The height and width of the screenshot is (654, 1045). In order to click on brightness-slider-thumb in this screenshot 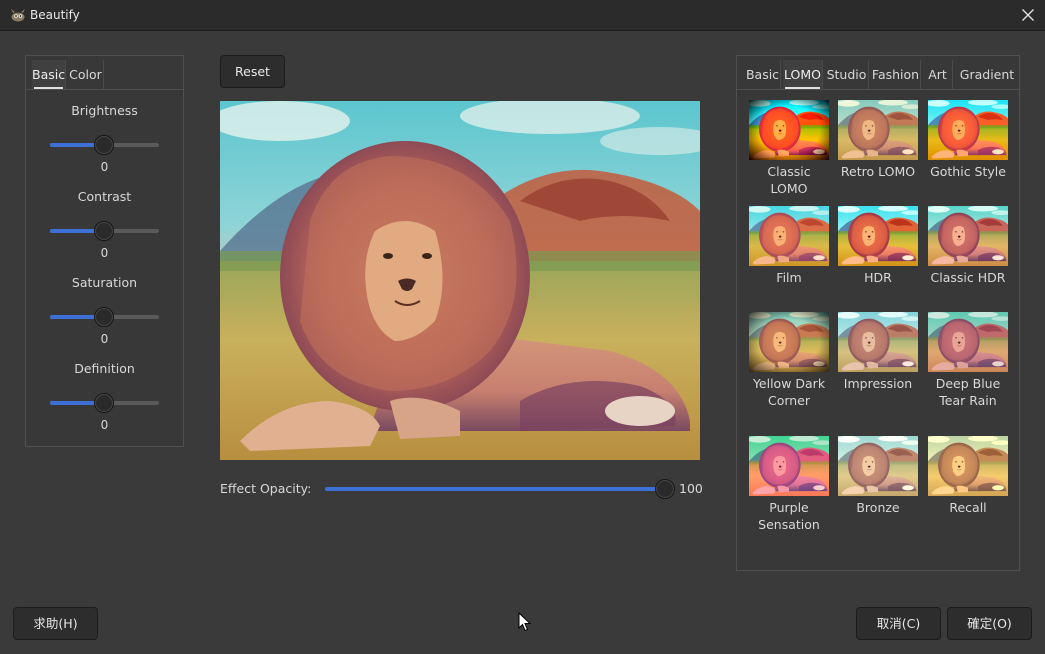, I will do `click(104, 145)`.